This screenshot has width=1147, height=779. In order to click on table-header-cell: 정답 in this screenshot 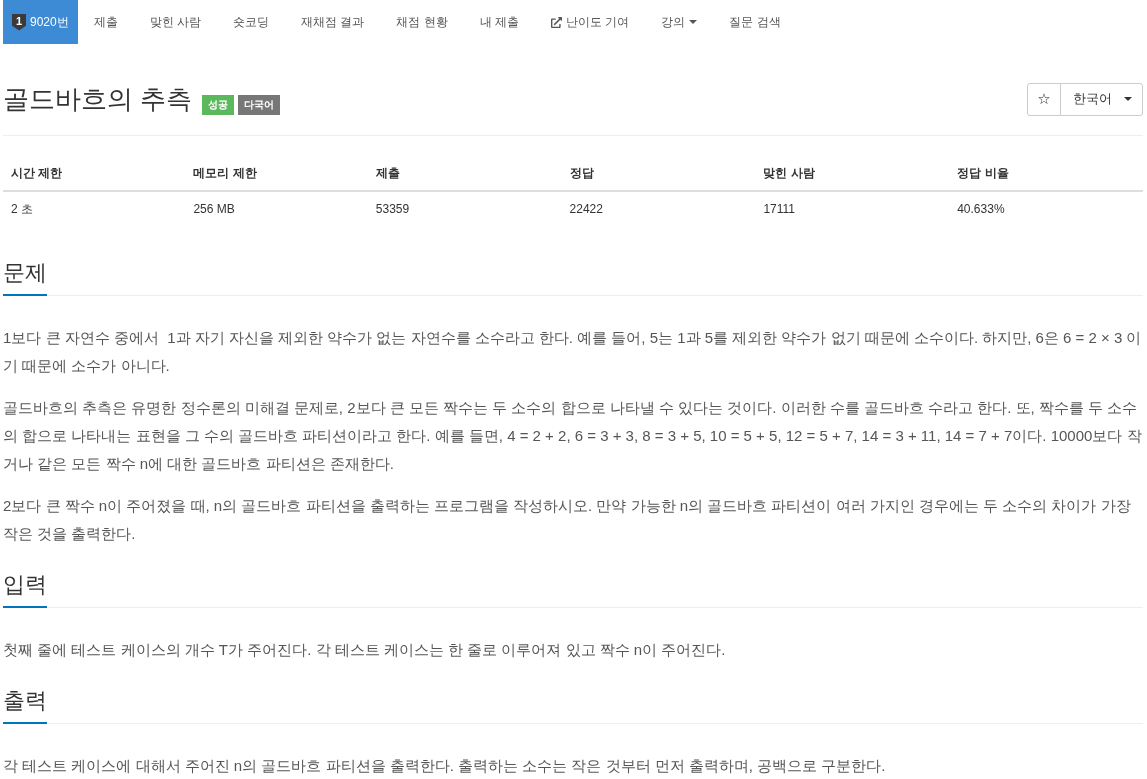, I will do `click(658, 173)`.